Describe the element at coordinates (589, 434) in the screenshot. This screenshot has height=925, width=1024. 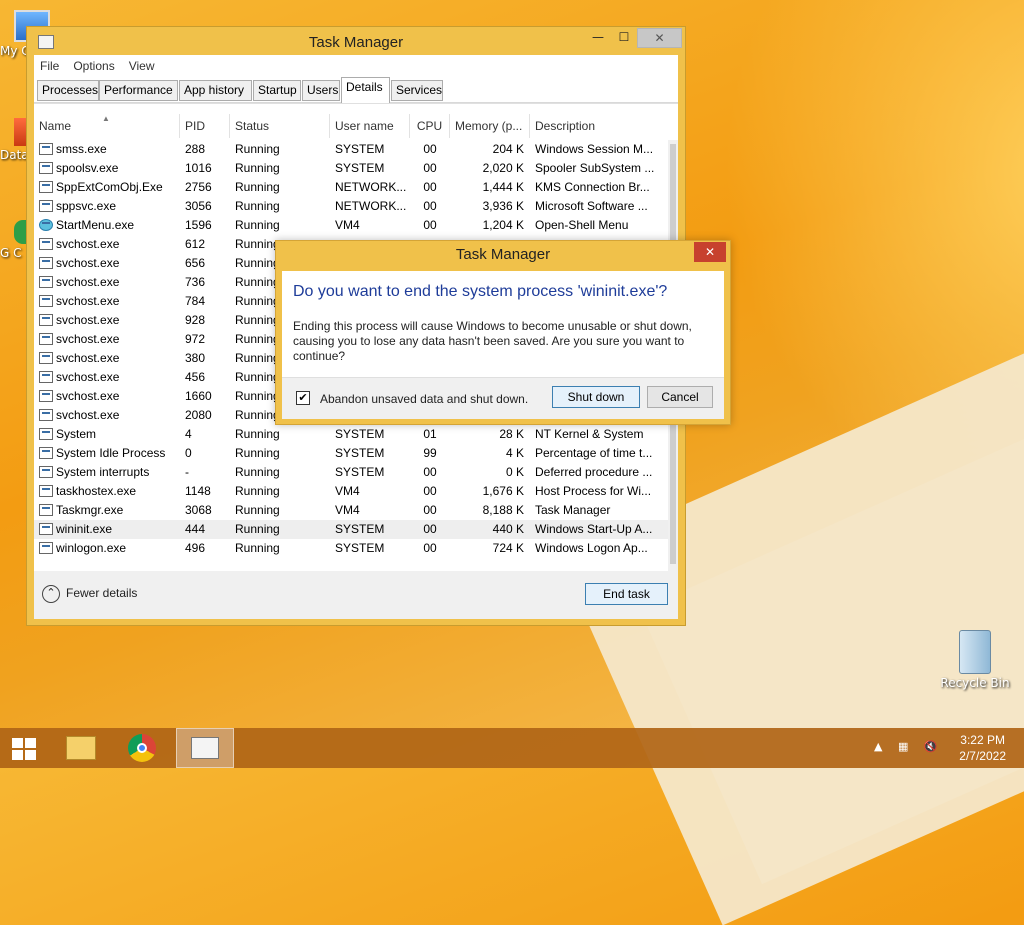
I see `cell-description: NT Kernel & System` at that location.